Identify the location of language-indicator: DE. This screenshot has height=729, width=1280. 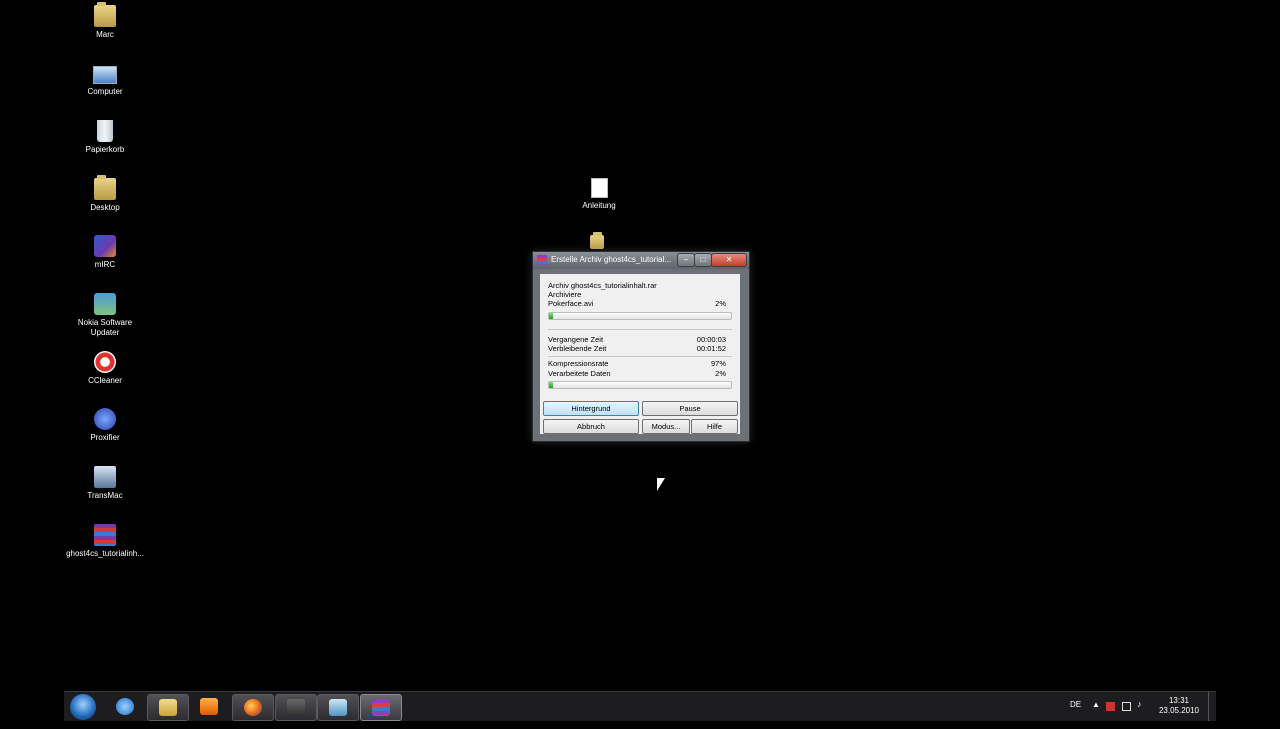
(1075, 714).